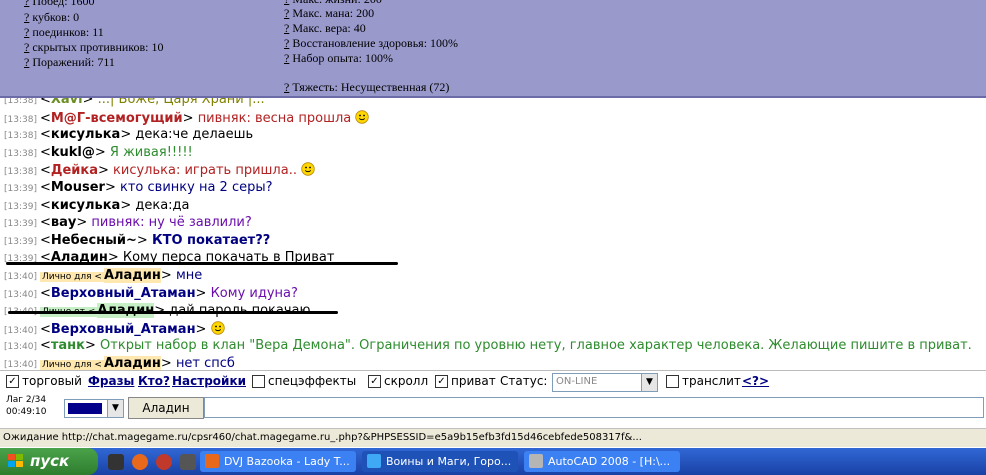 This screenshot has height=475, width=986. What do you see at coordinates (68, 345) in the screenshot?
I see `message-nick: танк` at bounding box center [68, 345].